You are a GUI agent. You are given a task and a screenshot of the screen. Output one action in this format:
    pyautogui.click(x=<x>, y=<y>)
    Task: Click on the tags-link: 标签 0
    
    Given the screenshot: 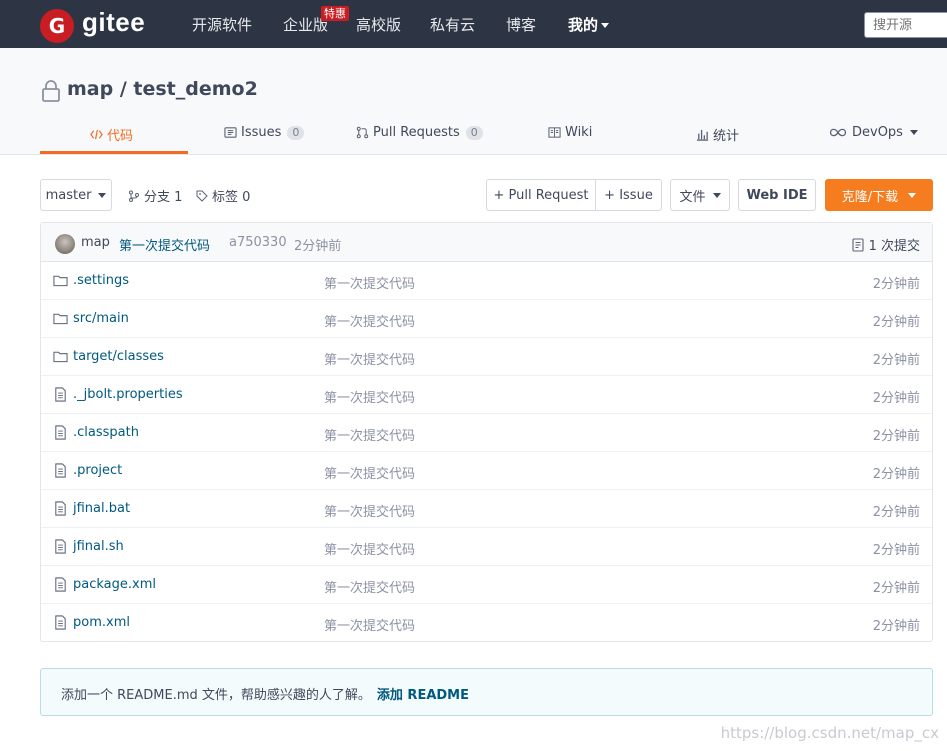 What is the action you would take?
    pyautogui.click(x=223, y=195)
    